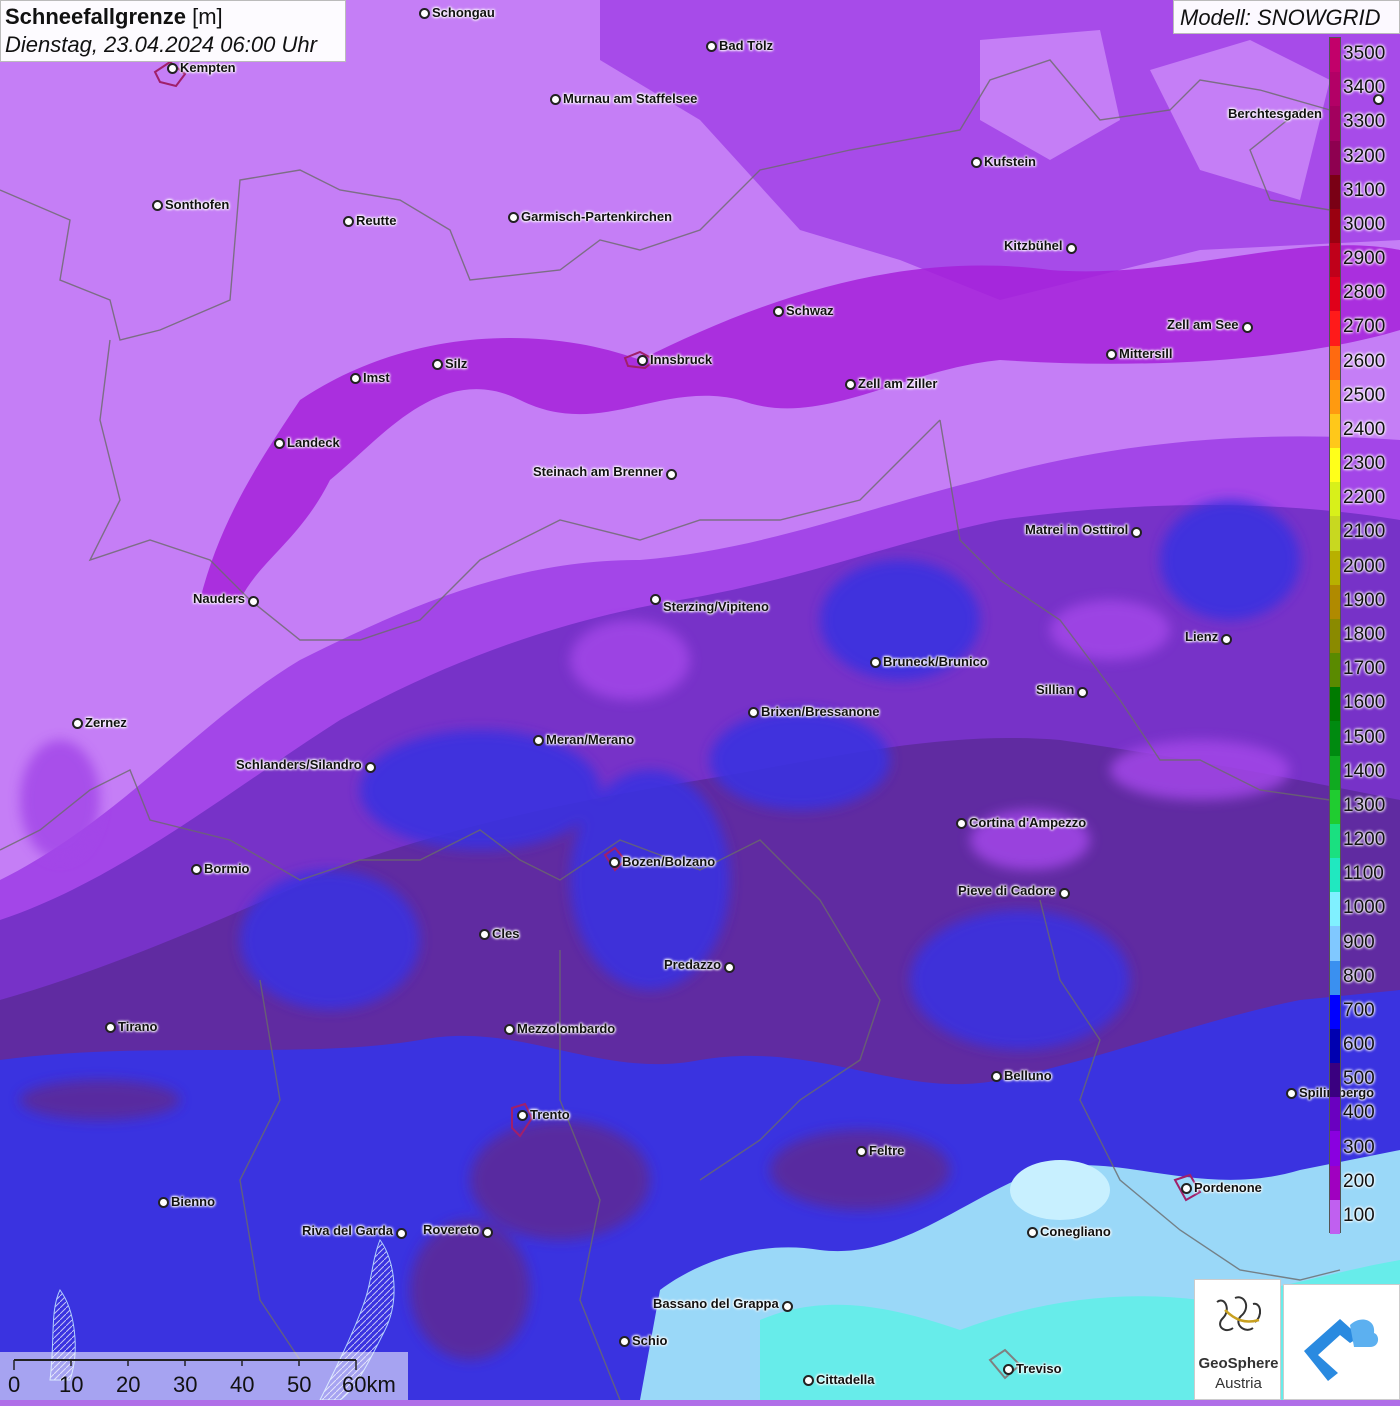 Image resolution: width=1400 pixels, height=1406 pixels. What do you see at coordinates (1364, 600) in the screenshot?
I see `legend-label: 1900` at bounding box center [1364, 600].